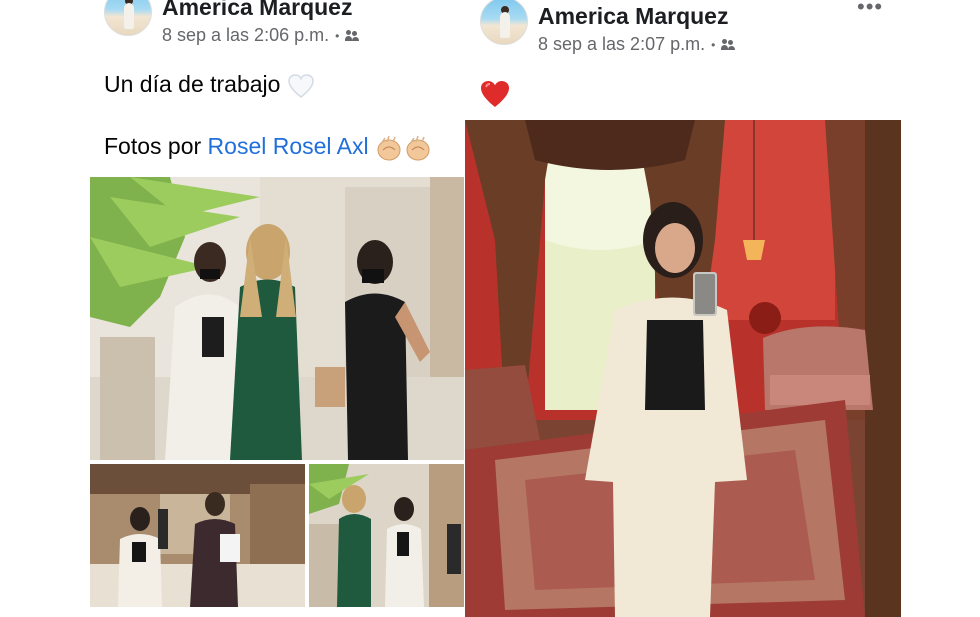 The width and height of the screenshot is (980, 617). I want to click on post-text-main: Un día de trabajo, so click(192, 84).